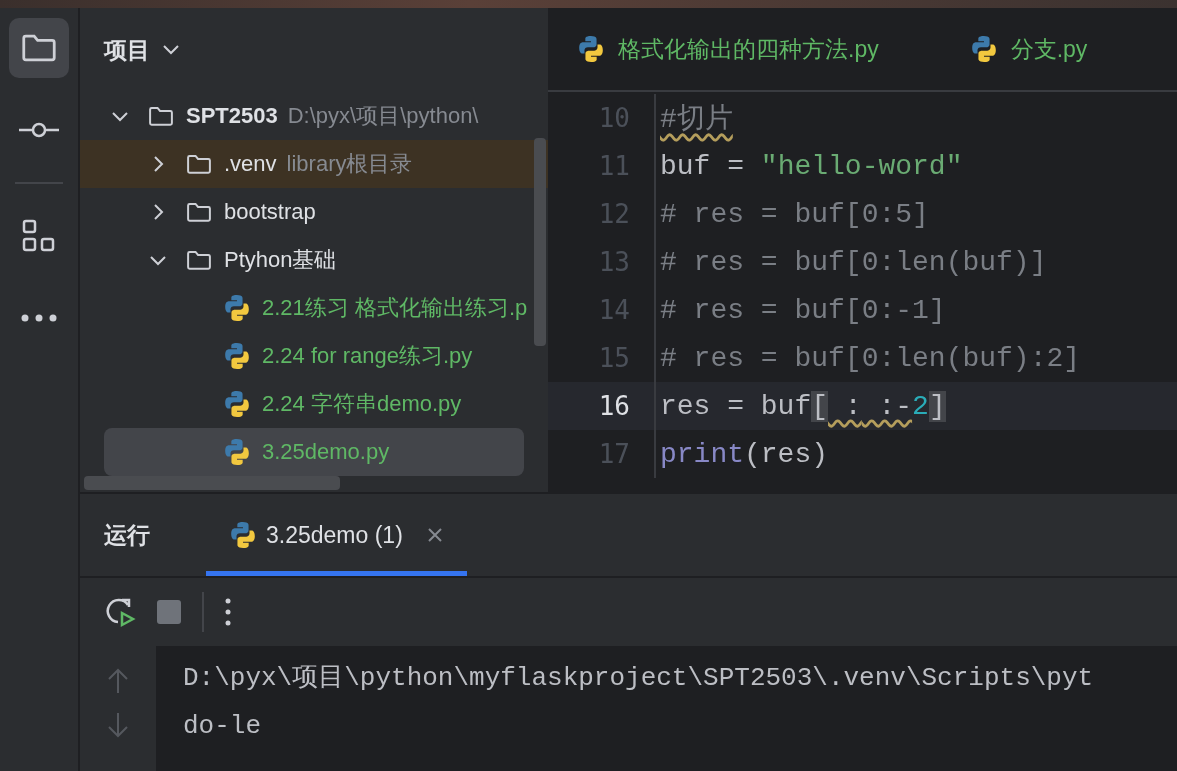  Describe the element at coordinates (794, 214) in the screenshot. I see `code-line: # res = buf[0:5]` at that location.